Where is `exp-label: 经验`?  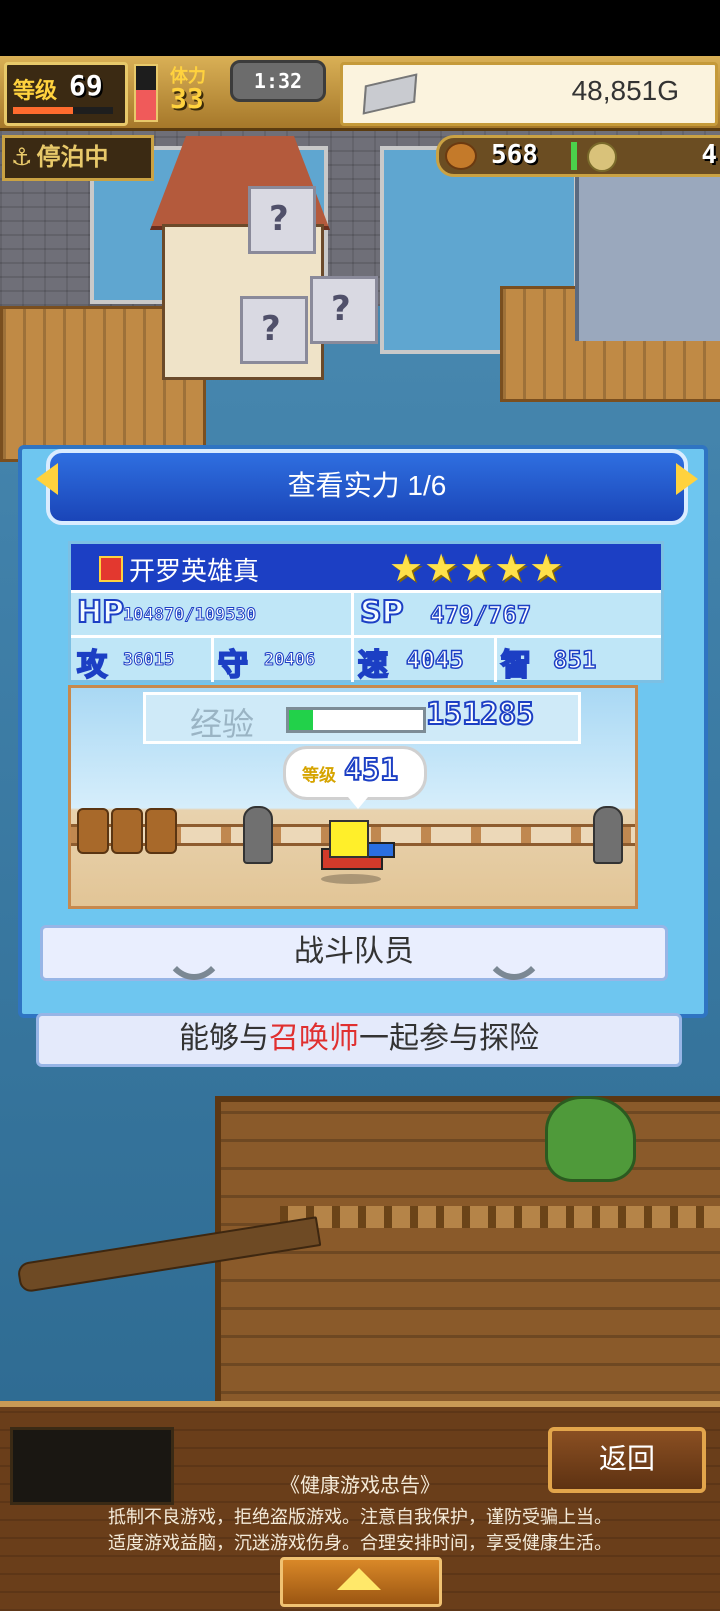 exp-label: 经验 is located at coordinates (222, 724).